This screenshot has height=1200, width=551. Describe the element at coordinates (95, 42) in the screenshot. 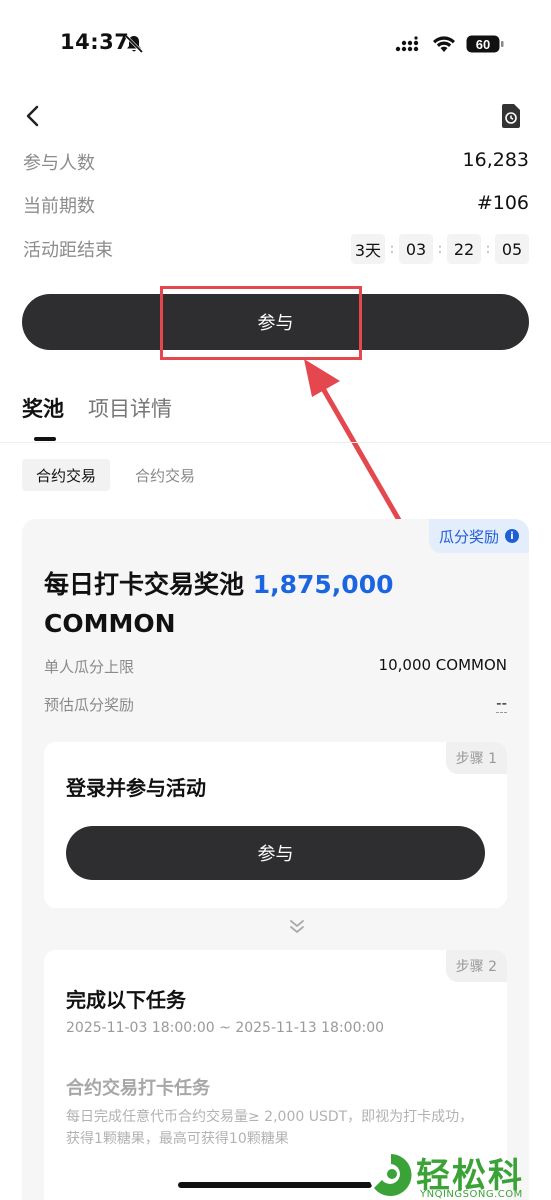

I see `status-time: 14:37` at that location.